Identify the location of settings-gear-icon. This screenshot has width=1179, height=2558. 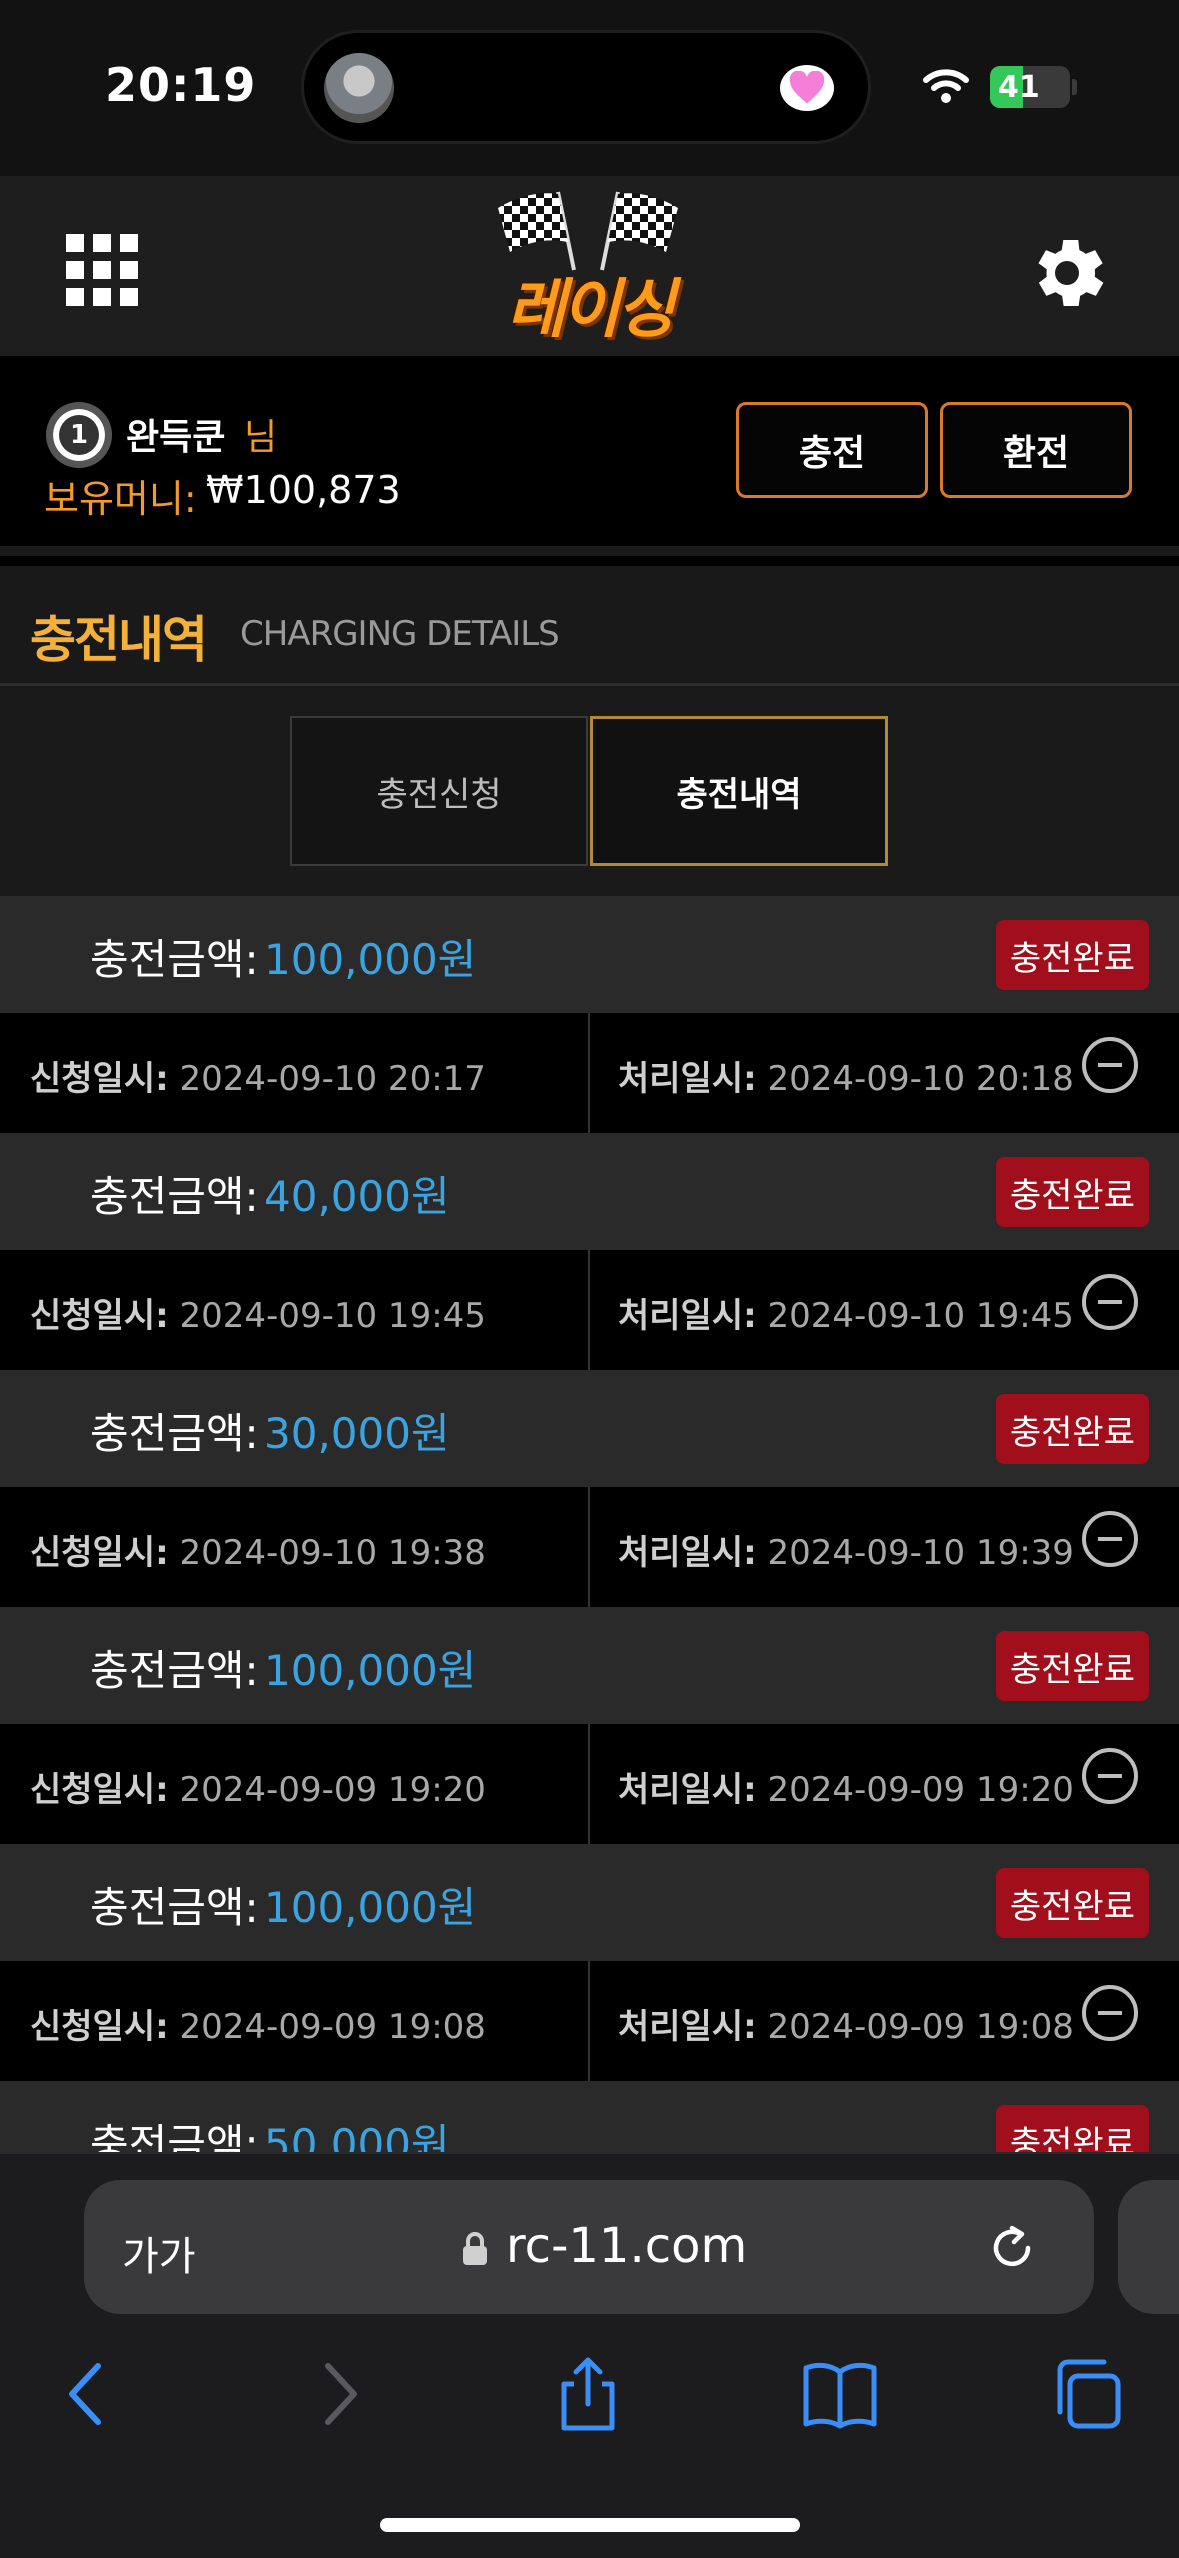
(1067, 273).